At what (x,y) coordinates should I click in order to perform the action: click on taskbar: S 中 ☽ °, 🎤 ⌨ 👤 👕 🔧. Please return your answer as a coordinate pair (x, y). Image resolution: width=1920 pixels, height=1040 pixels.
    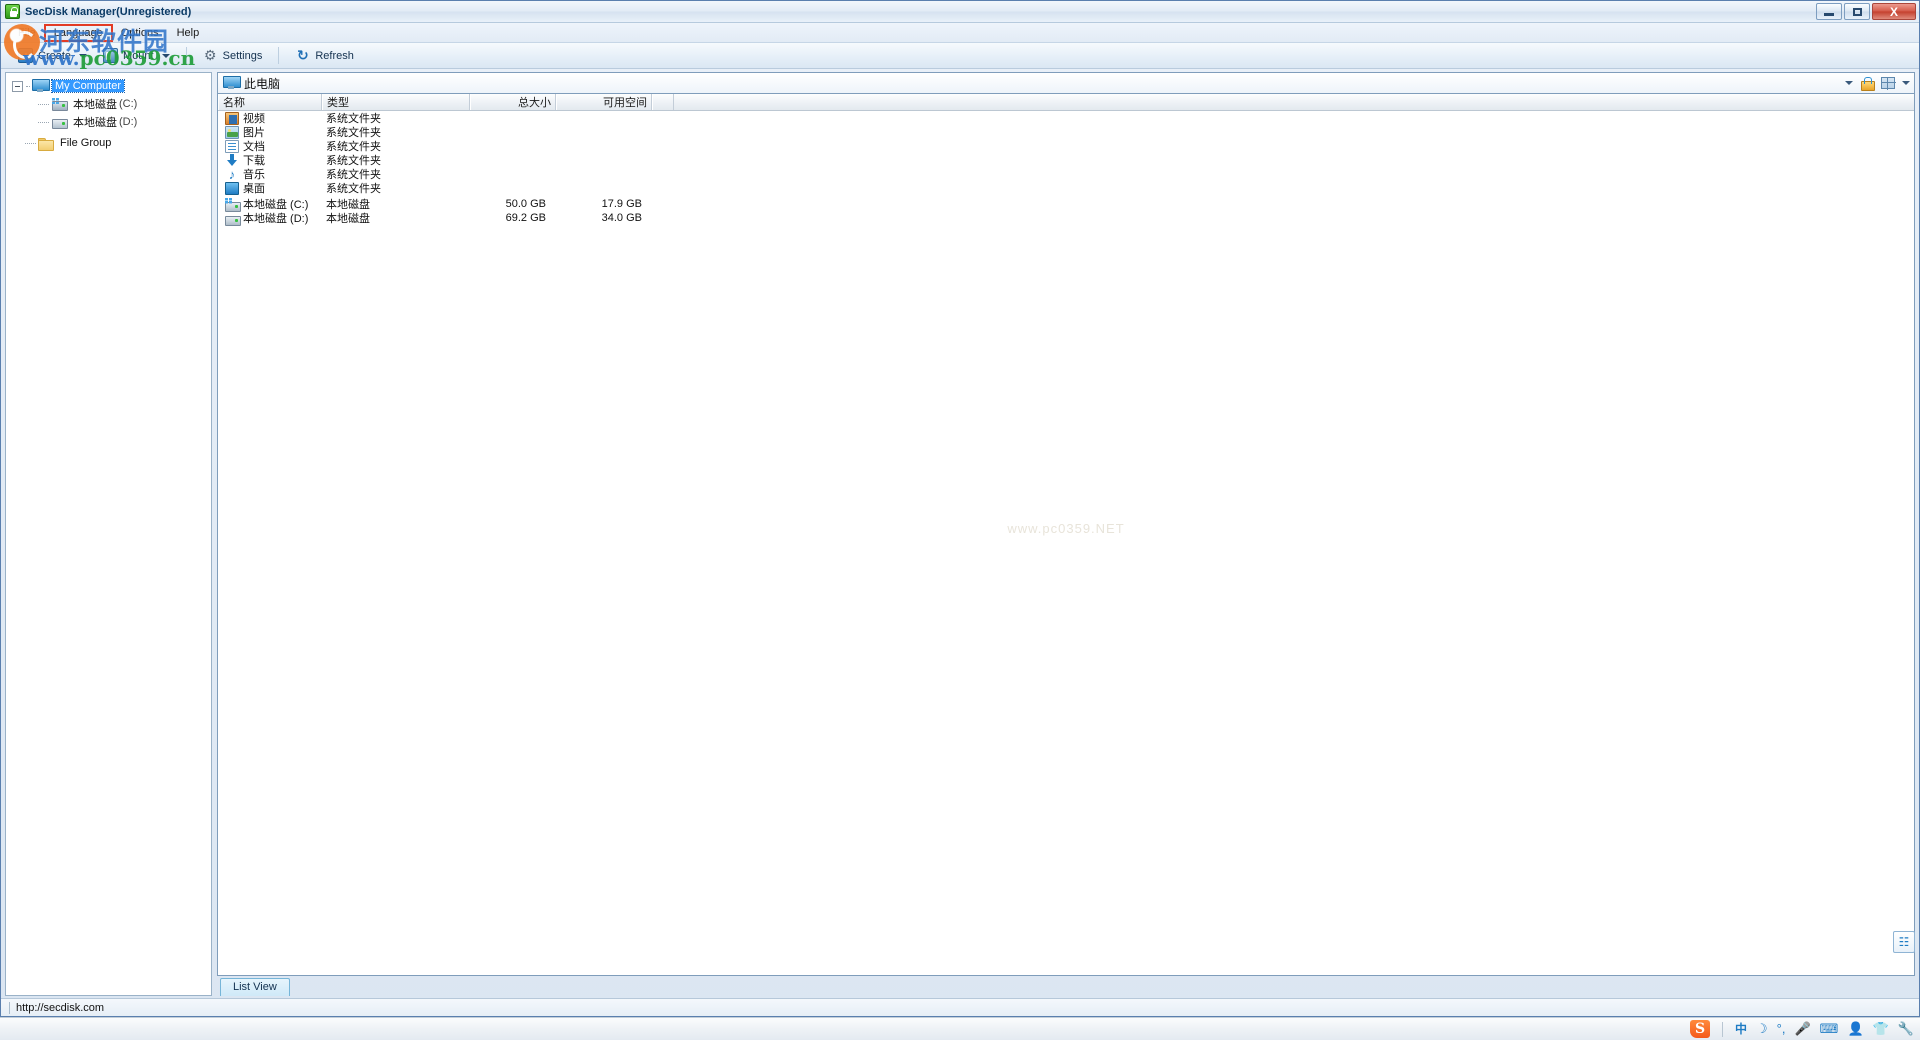
    Looking at the image, I should click on (960, 1028).